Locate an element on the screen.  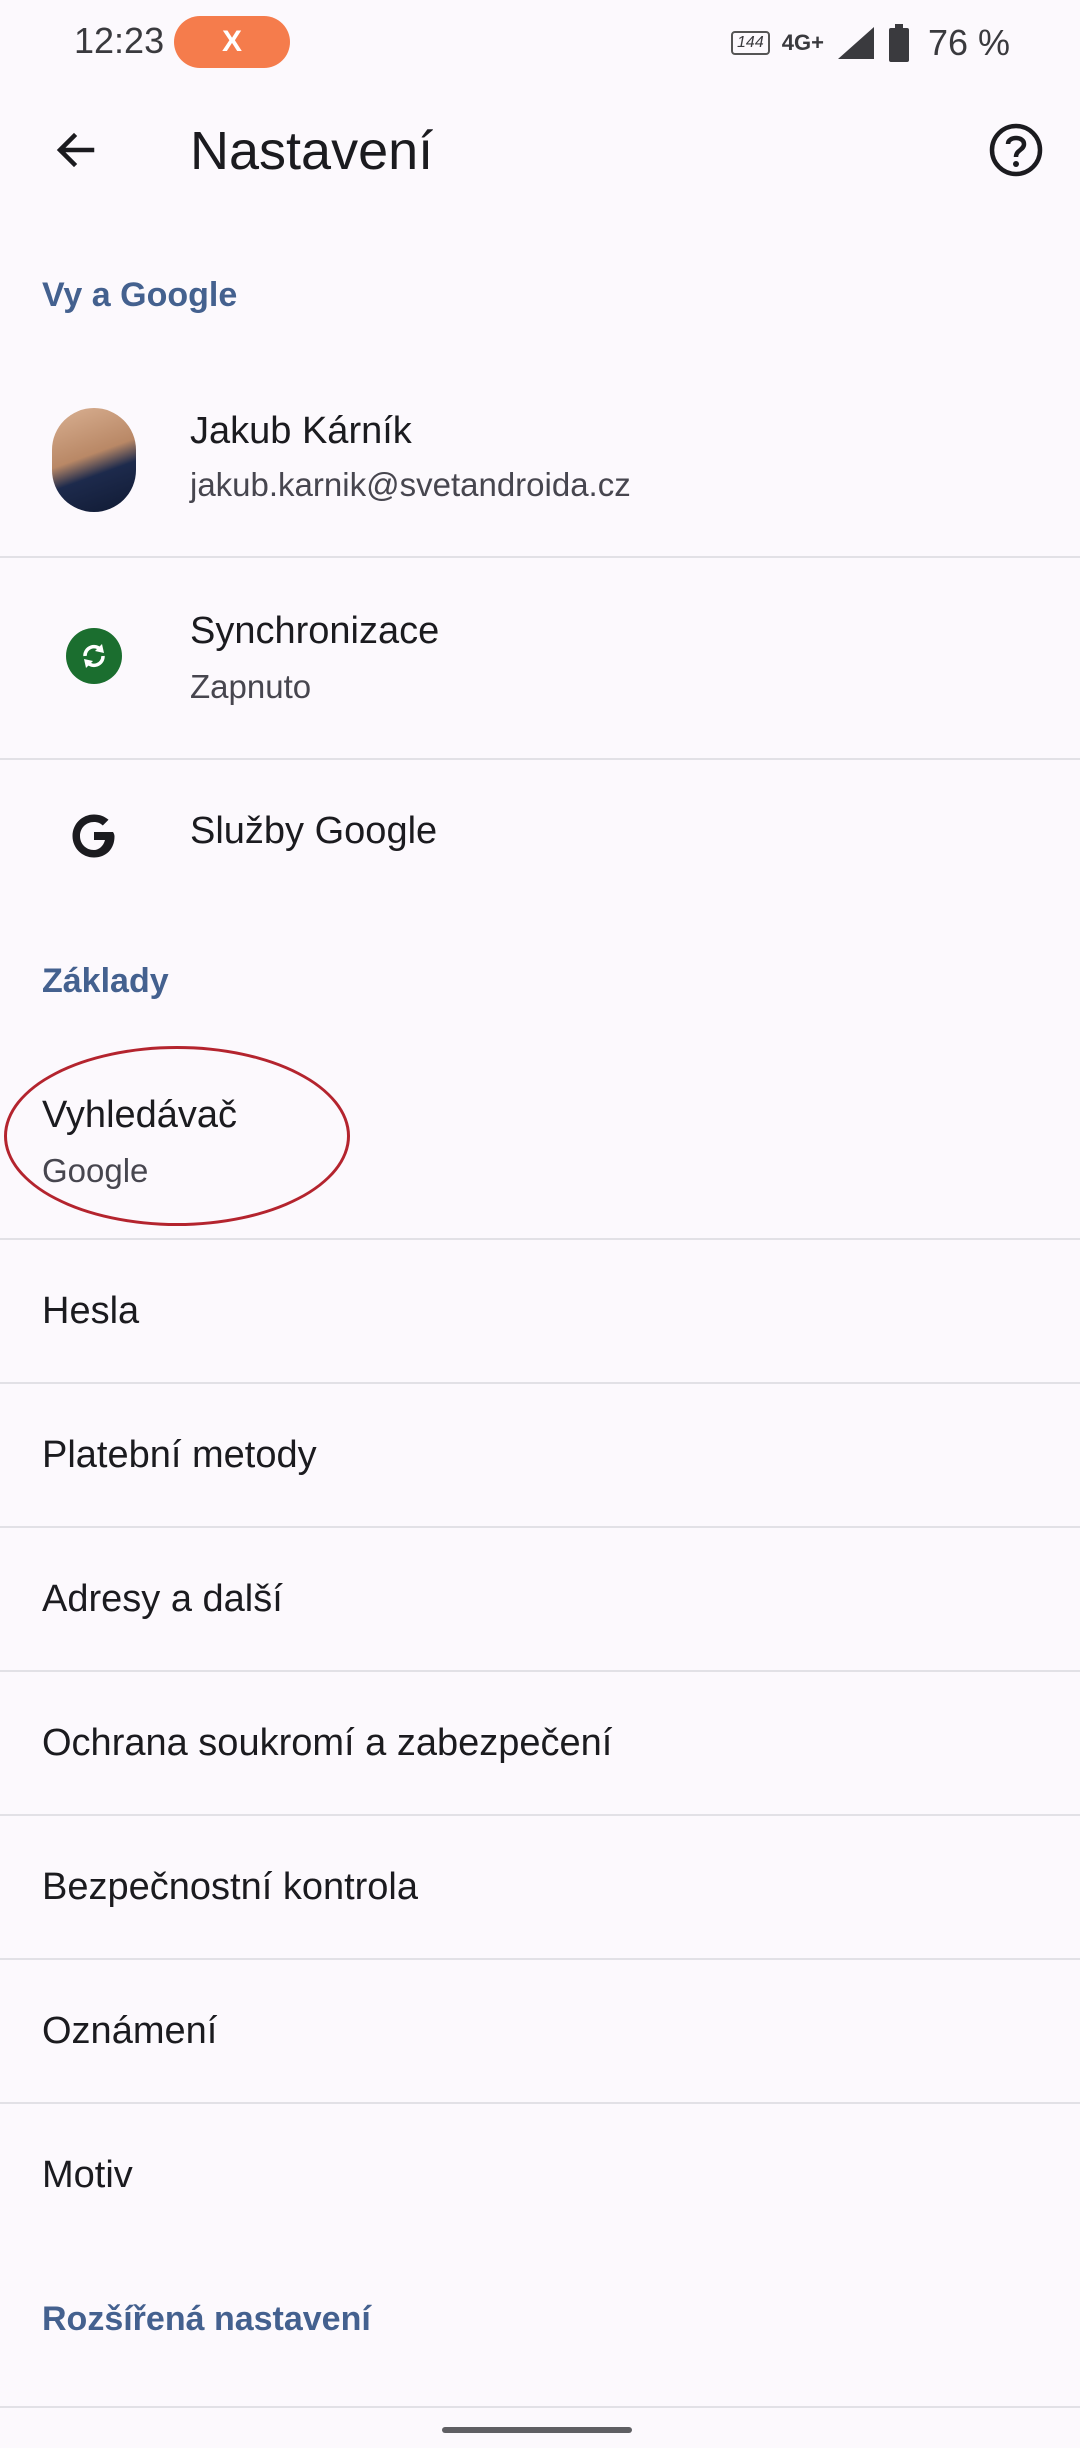
sync-status: Zapnuto is located at coordinates (251, 686).